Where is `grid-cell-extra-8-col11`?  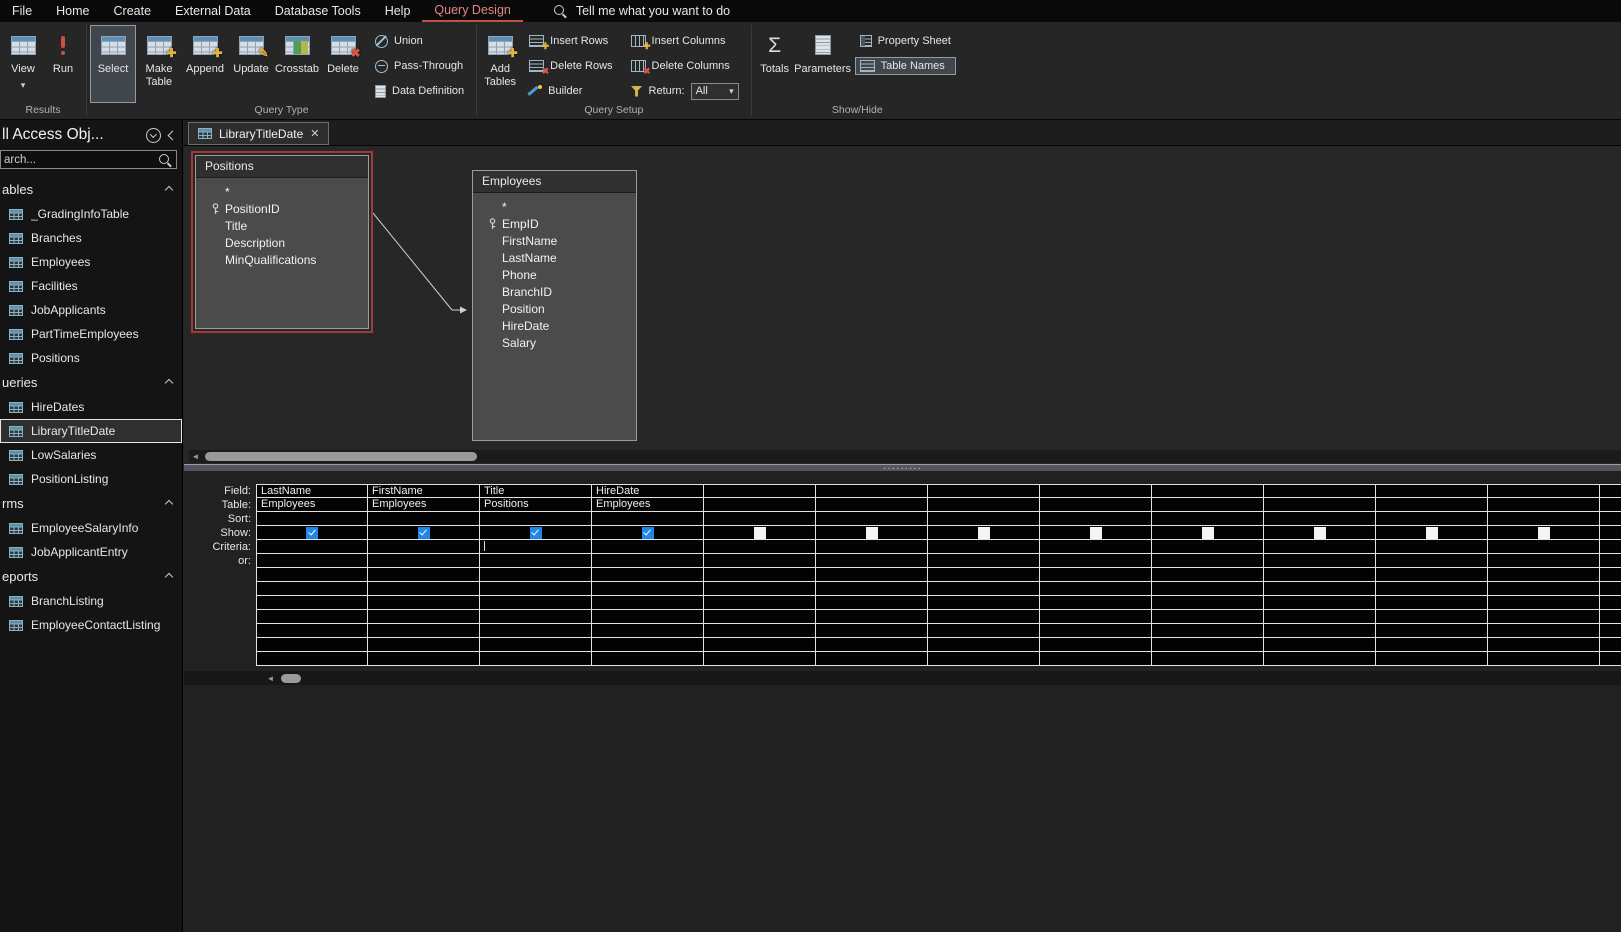 grid-cell-extra-8-col11 is located at coordinates (1544, 603).